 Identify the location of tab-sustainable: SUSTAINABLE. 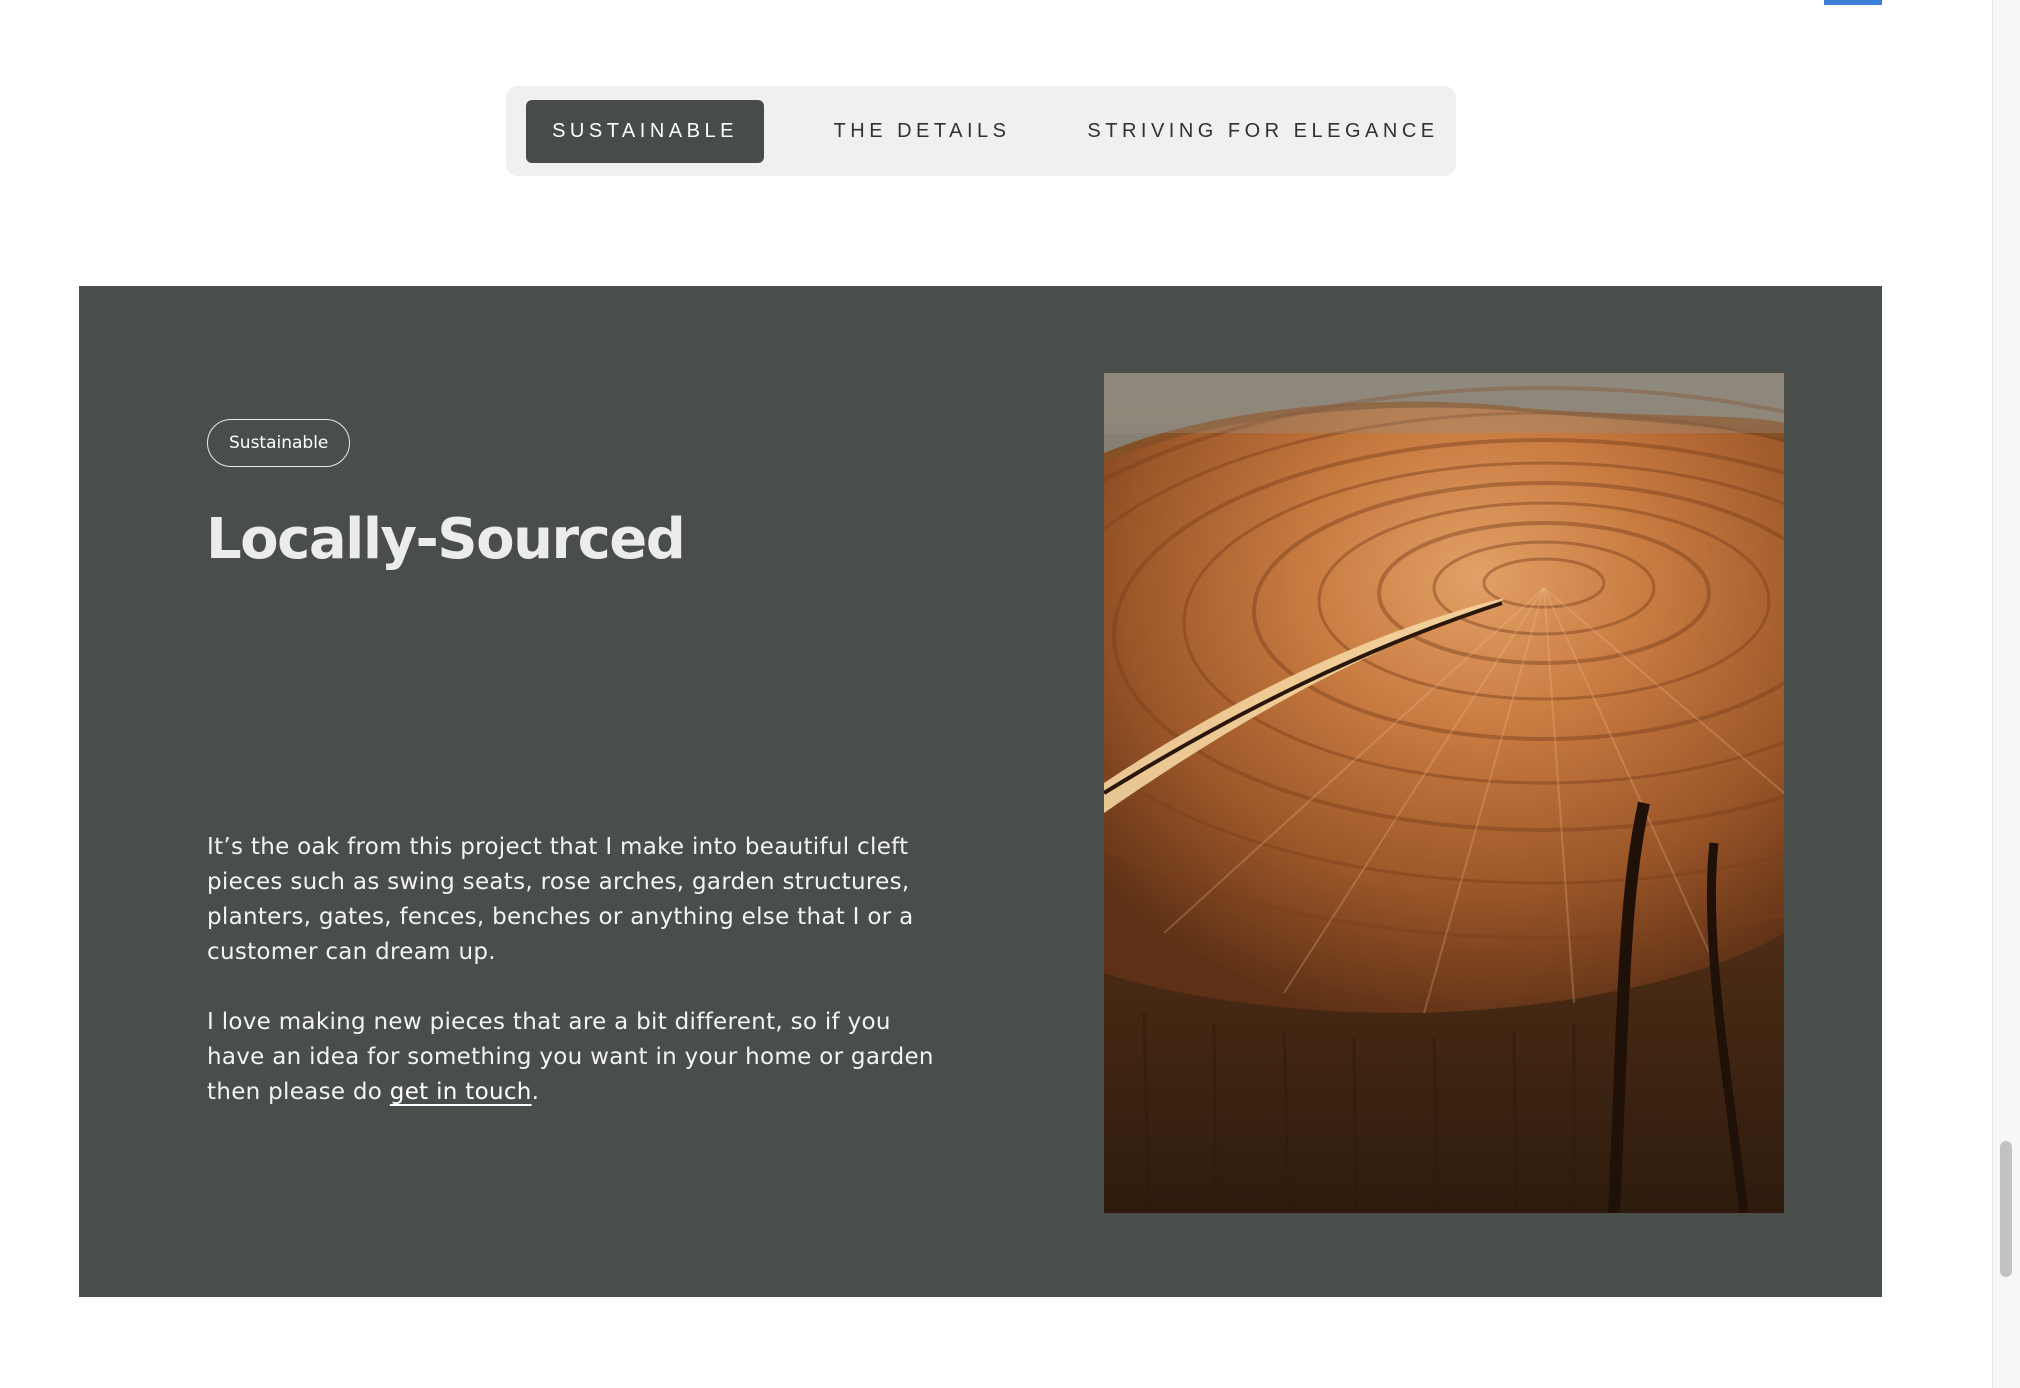
(645, 131).